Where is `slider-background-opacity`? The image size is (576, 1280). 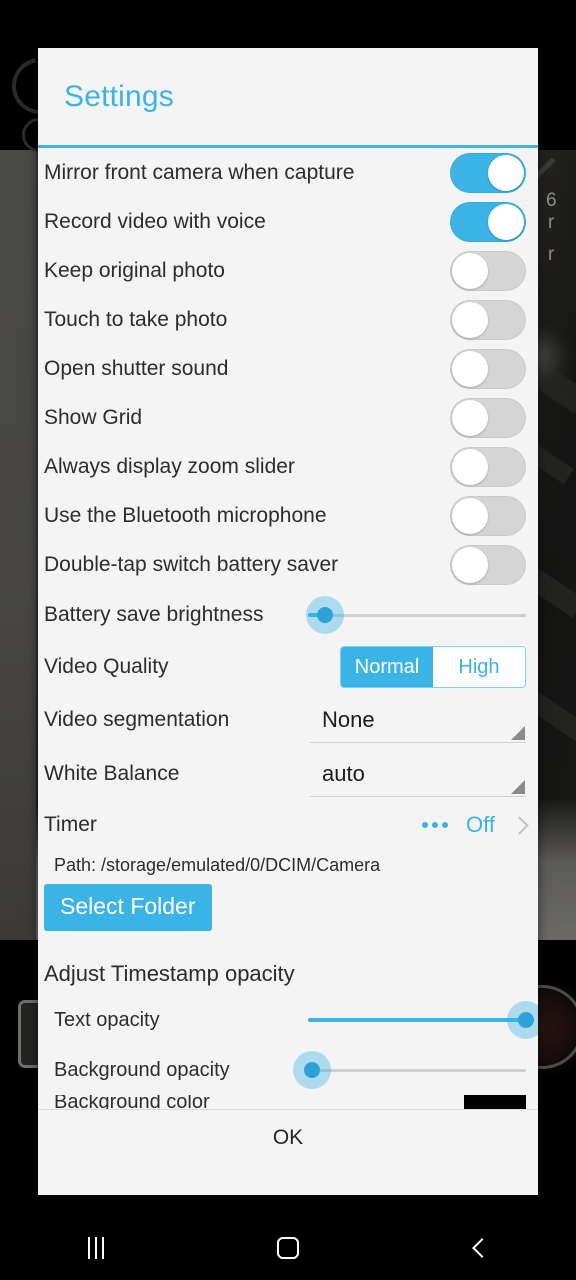
slider-background-opacity is located at coordinates (409, 1070).